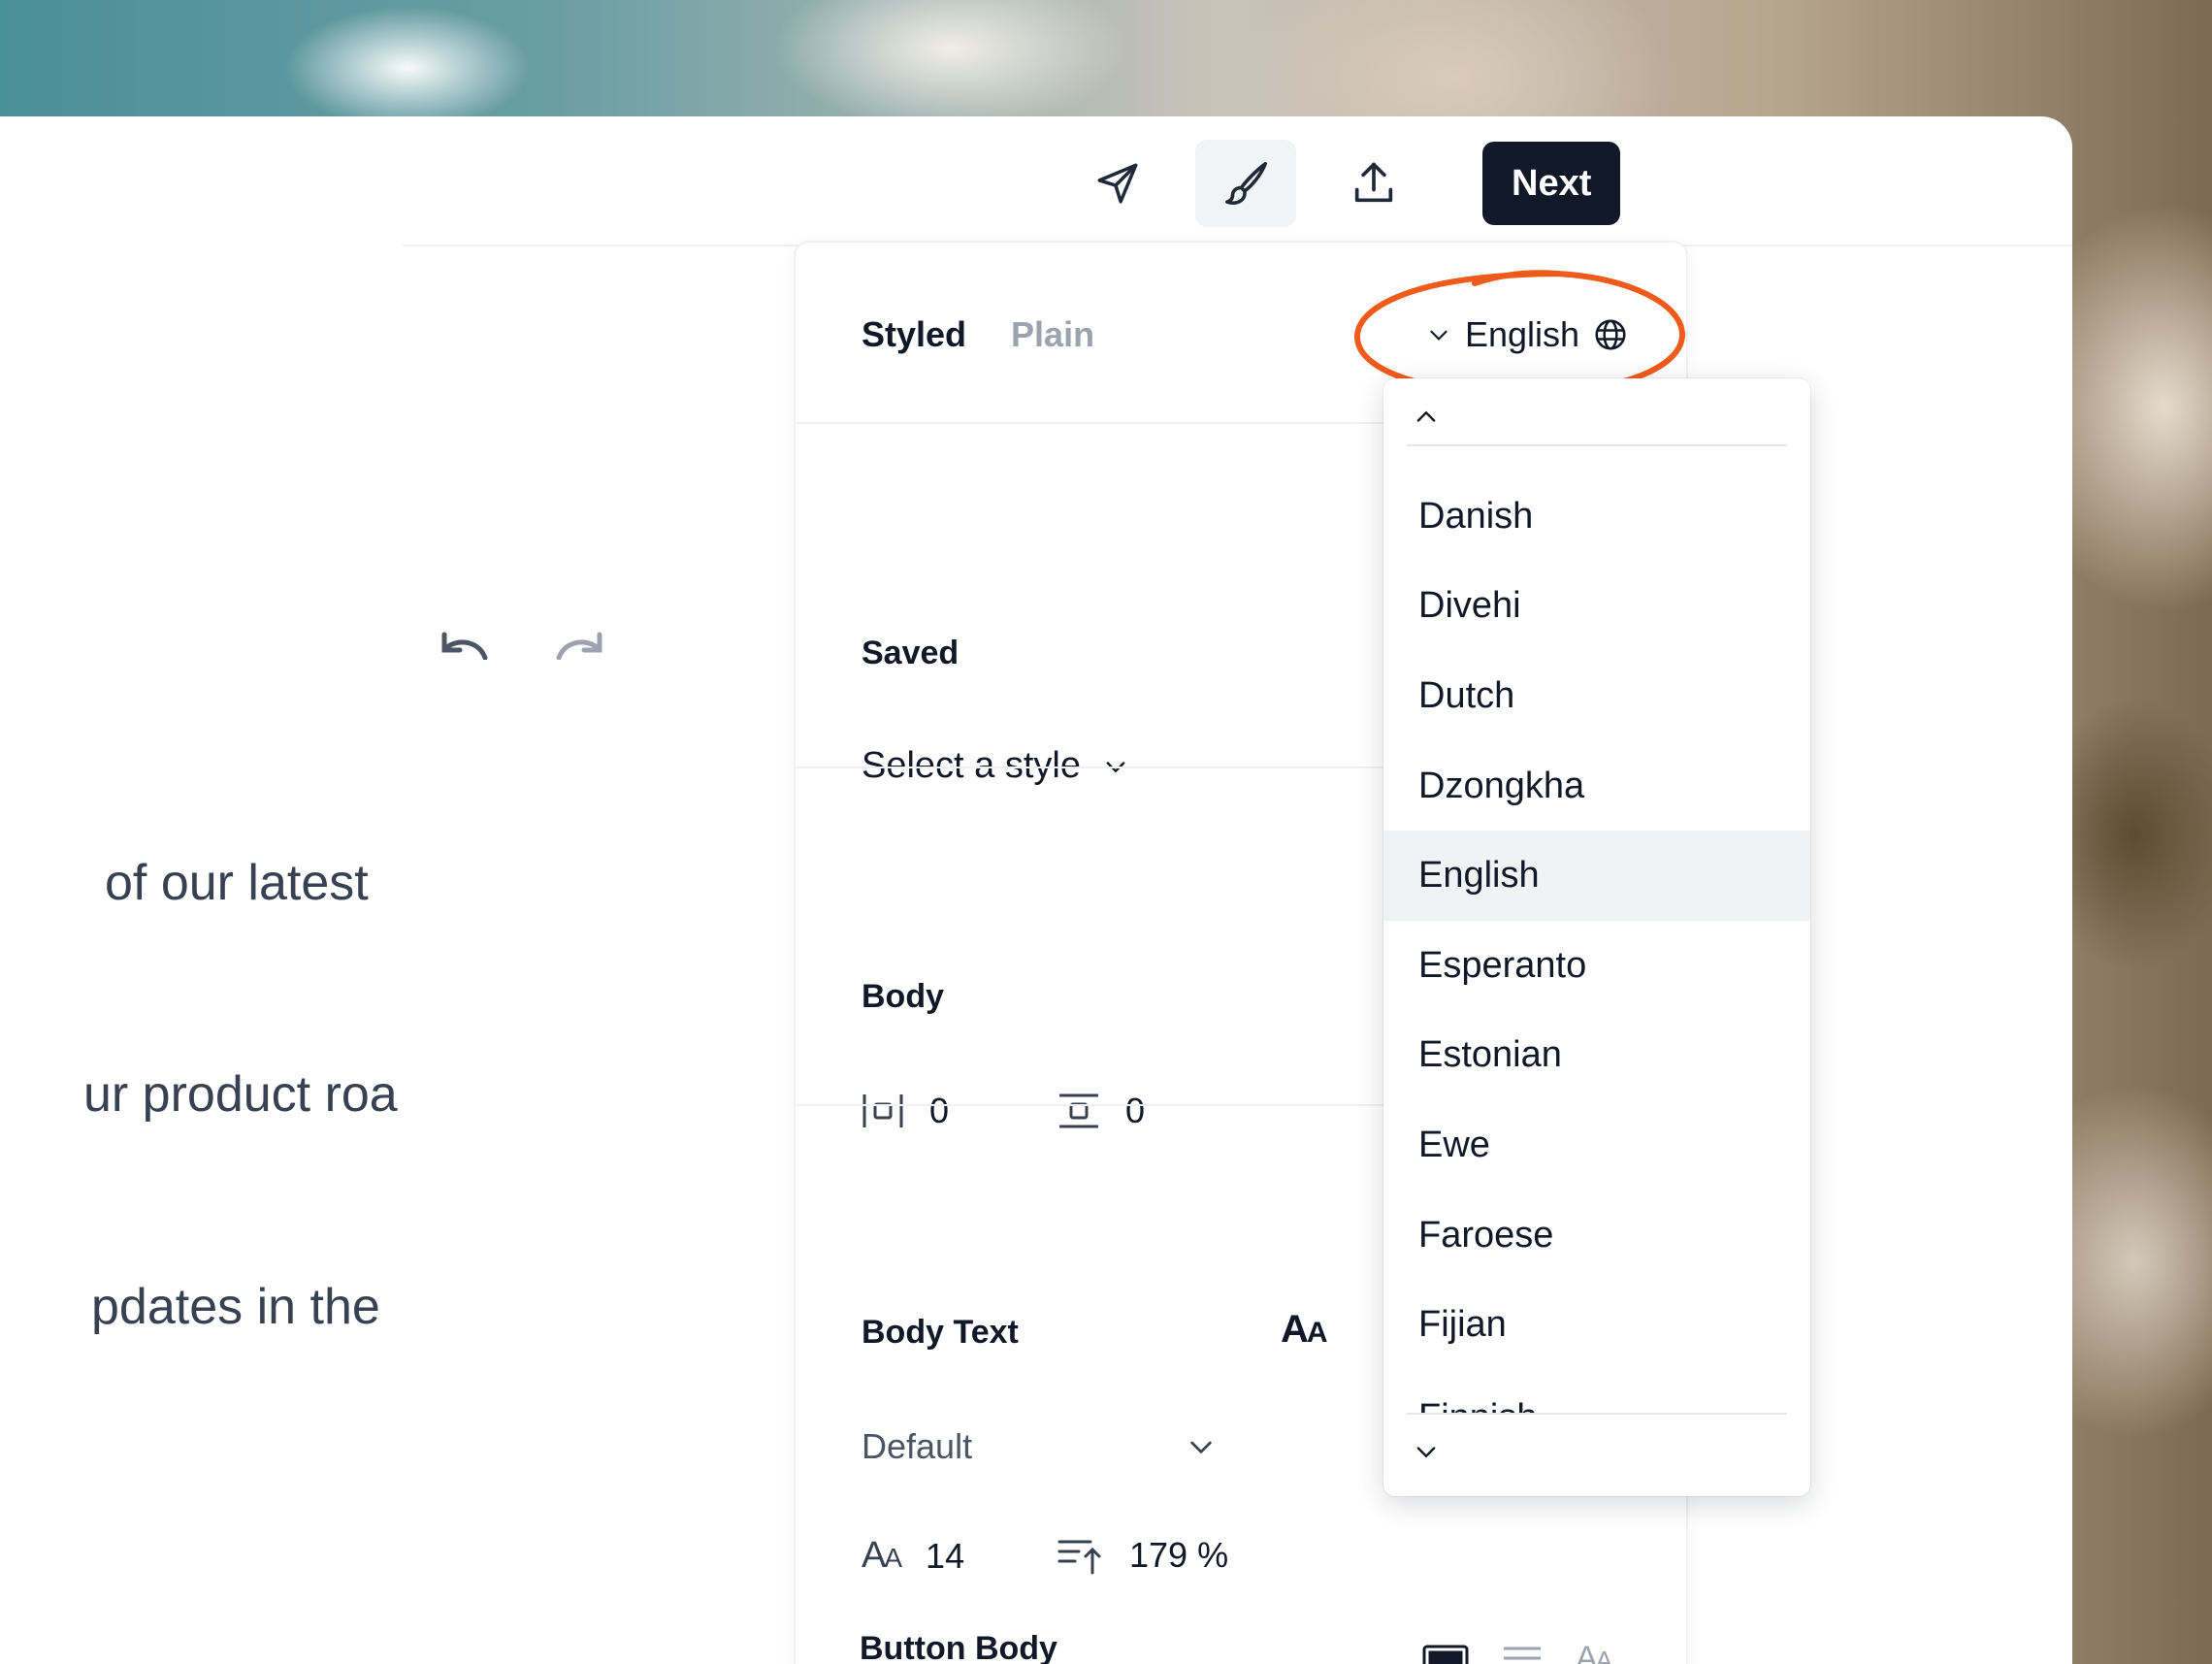 Image resolution: width=2212 pixels, height=1664 pixels. I want to click on vertical-padding-field: 0, so click(1101, 1111).